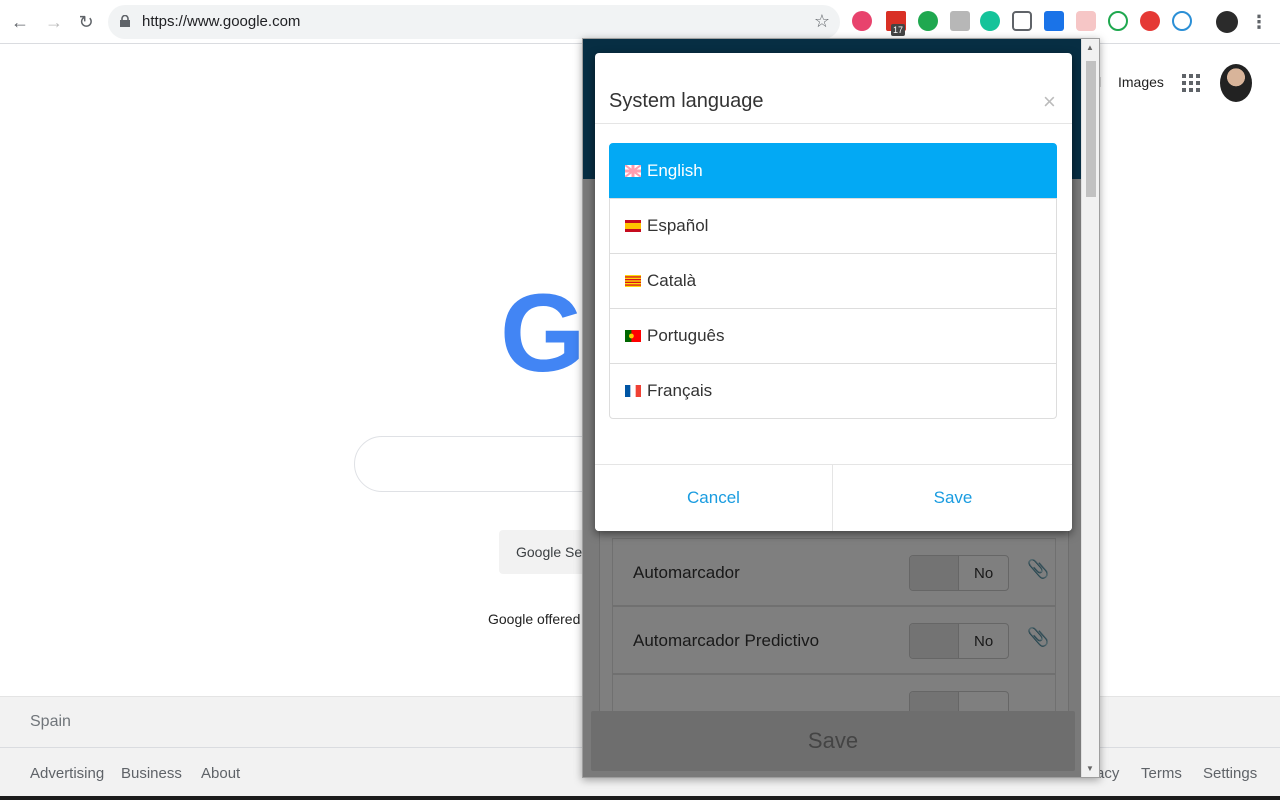 This screenshot has width=1280, height=800. I want to click on cancel-button: Cancel, so click(714, 498).